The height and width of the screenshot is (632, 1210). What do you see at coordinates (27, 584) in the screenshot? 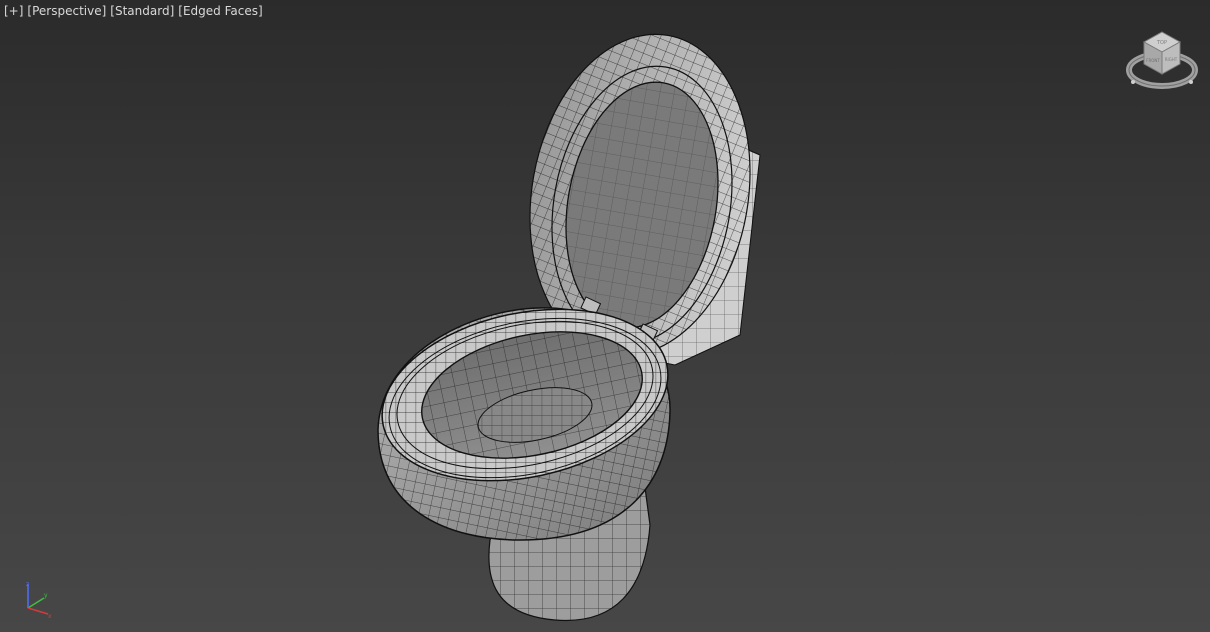
I see `axis-z-letter: z` at bounding box center [27, 584].